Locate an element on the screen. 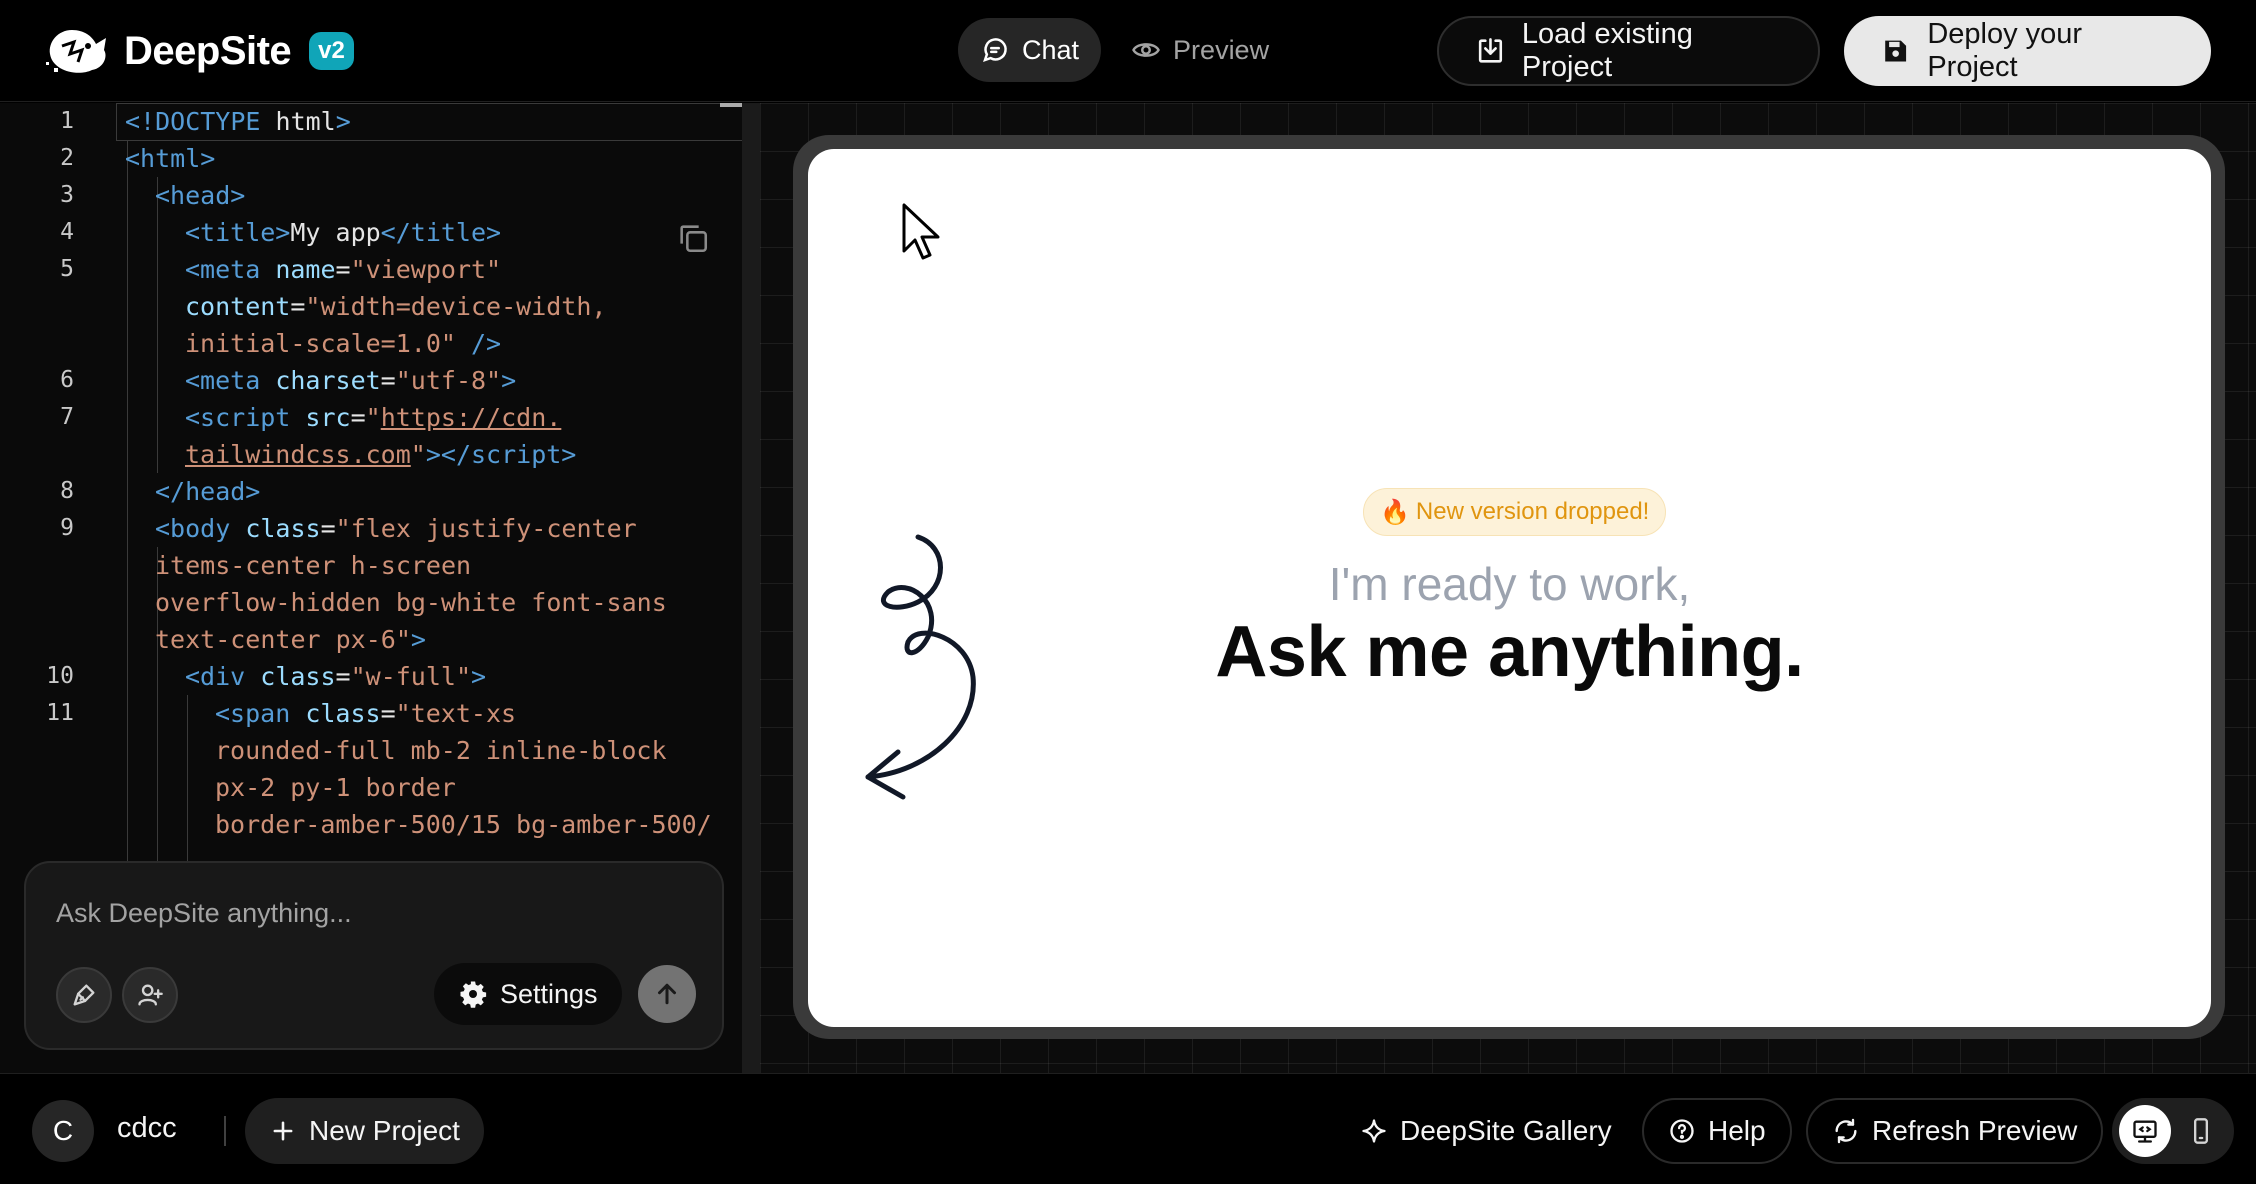 This screenshot has height=1184, width=2256. line-number: 10 is located at coordinates (60, 676).